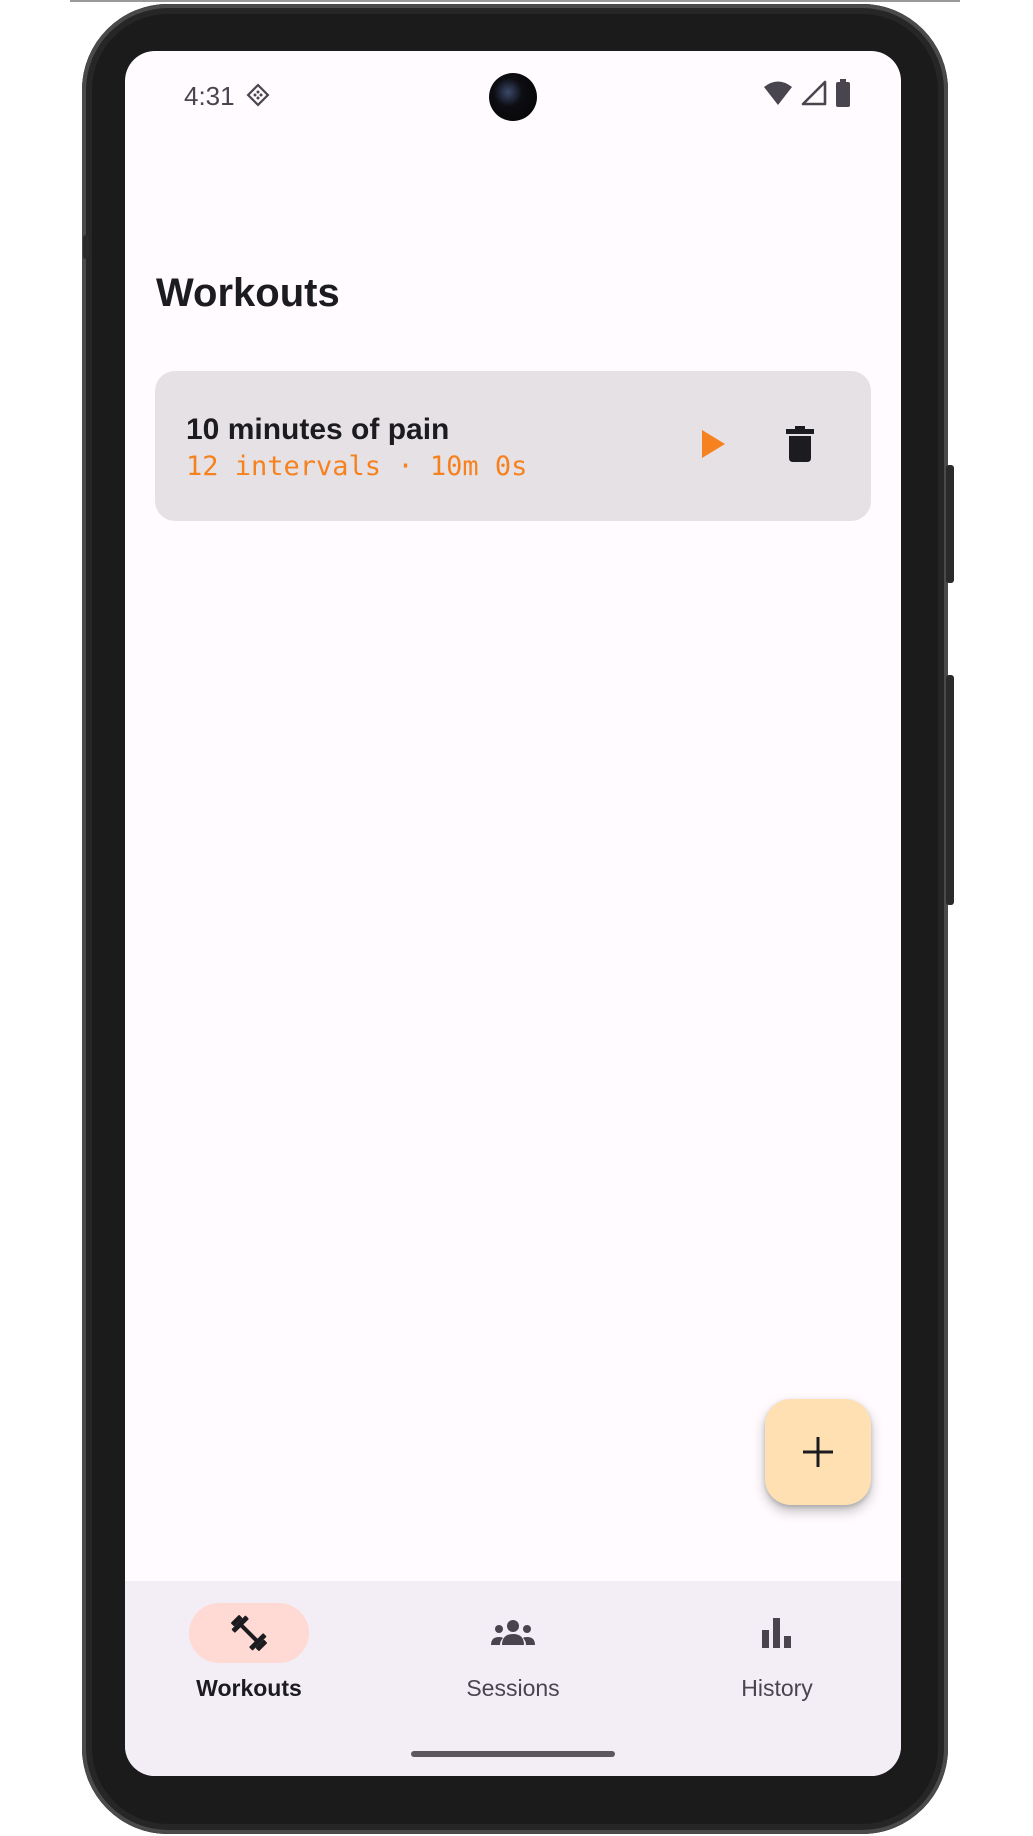  I want to click on nav-item-history: History, so click(777, 1663).